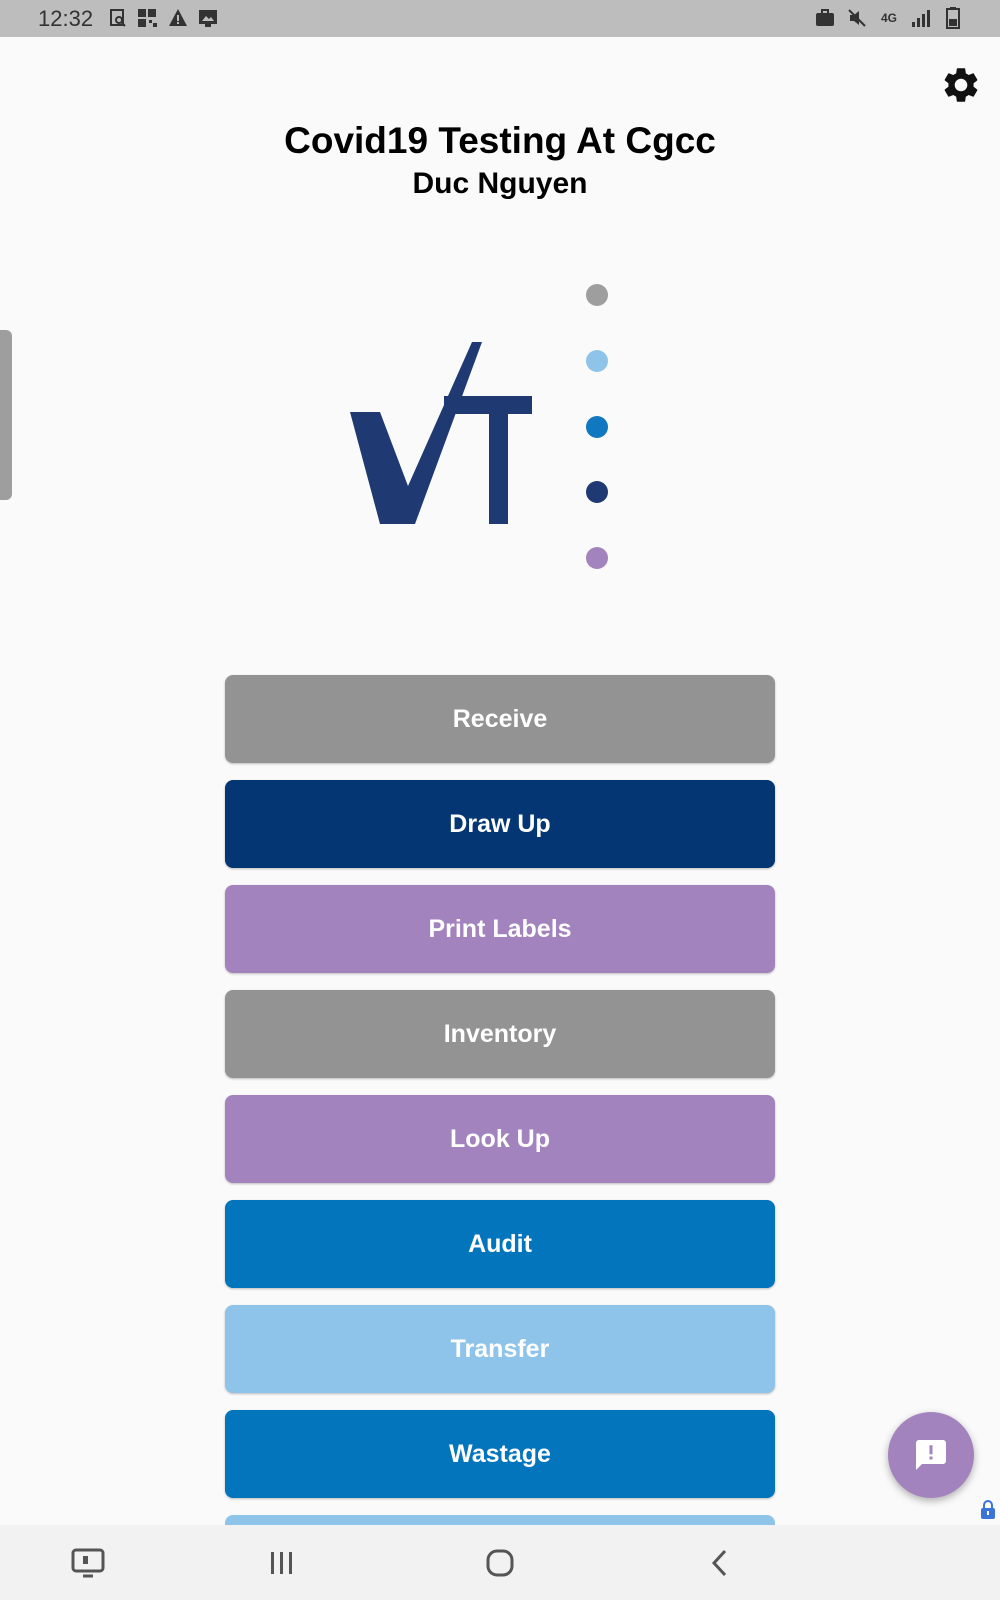  I want to click on status-right-icons: 4G, so click(889, 18).